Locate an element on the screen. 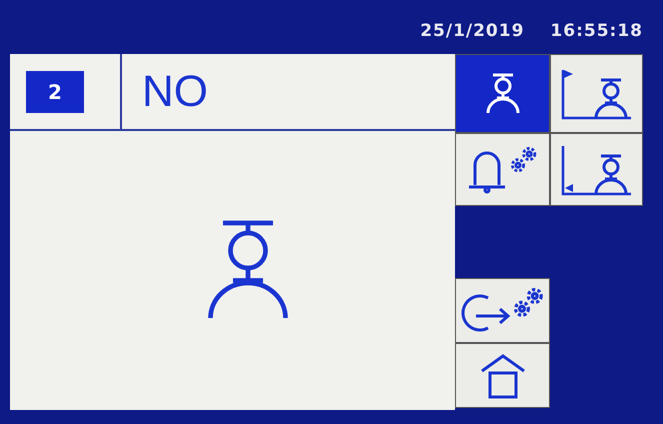  home-button is located at coordinates (502, 375).